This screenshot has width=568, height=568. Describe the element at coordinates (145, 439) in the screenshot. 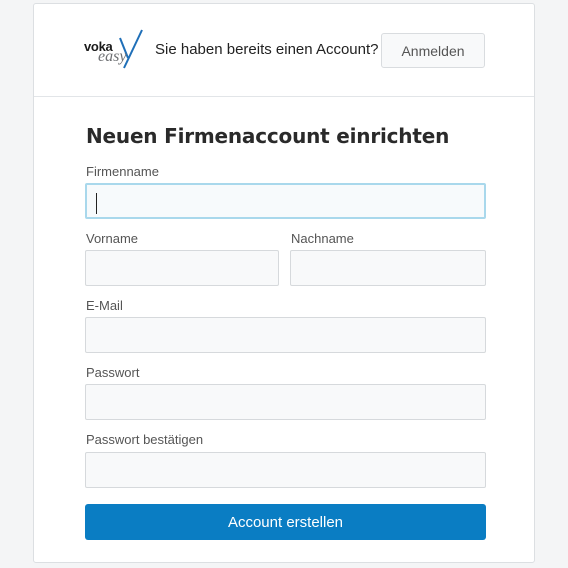

I see `password-confirm-label: Passwort bestätigen` at that location.